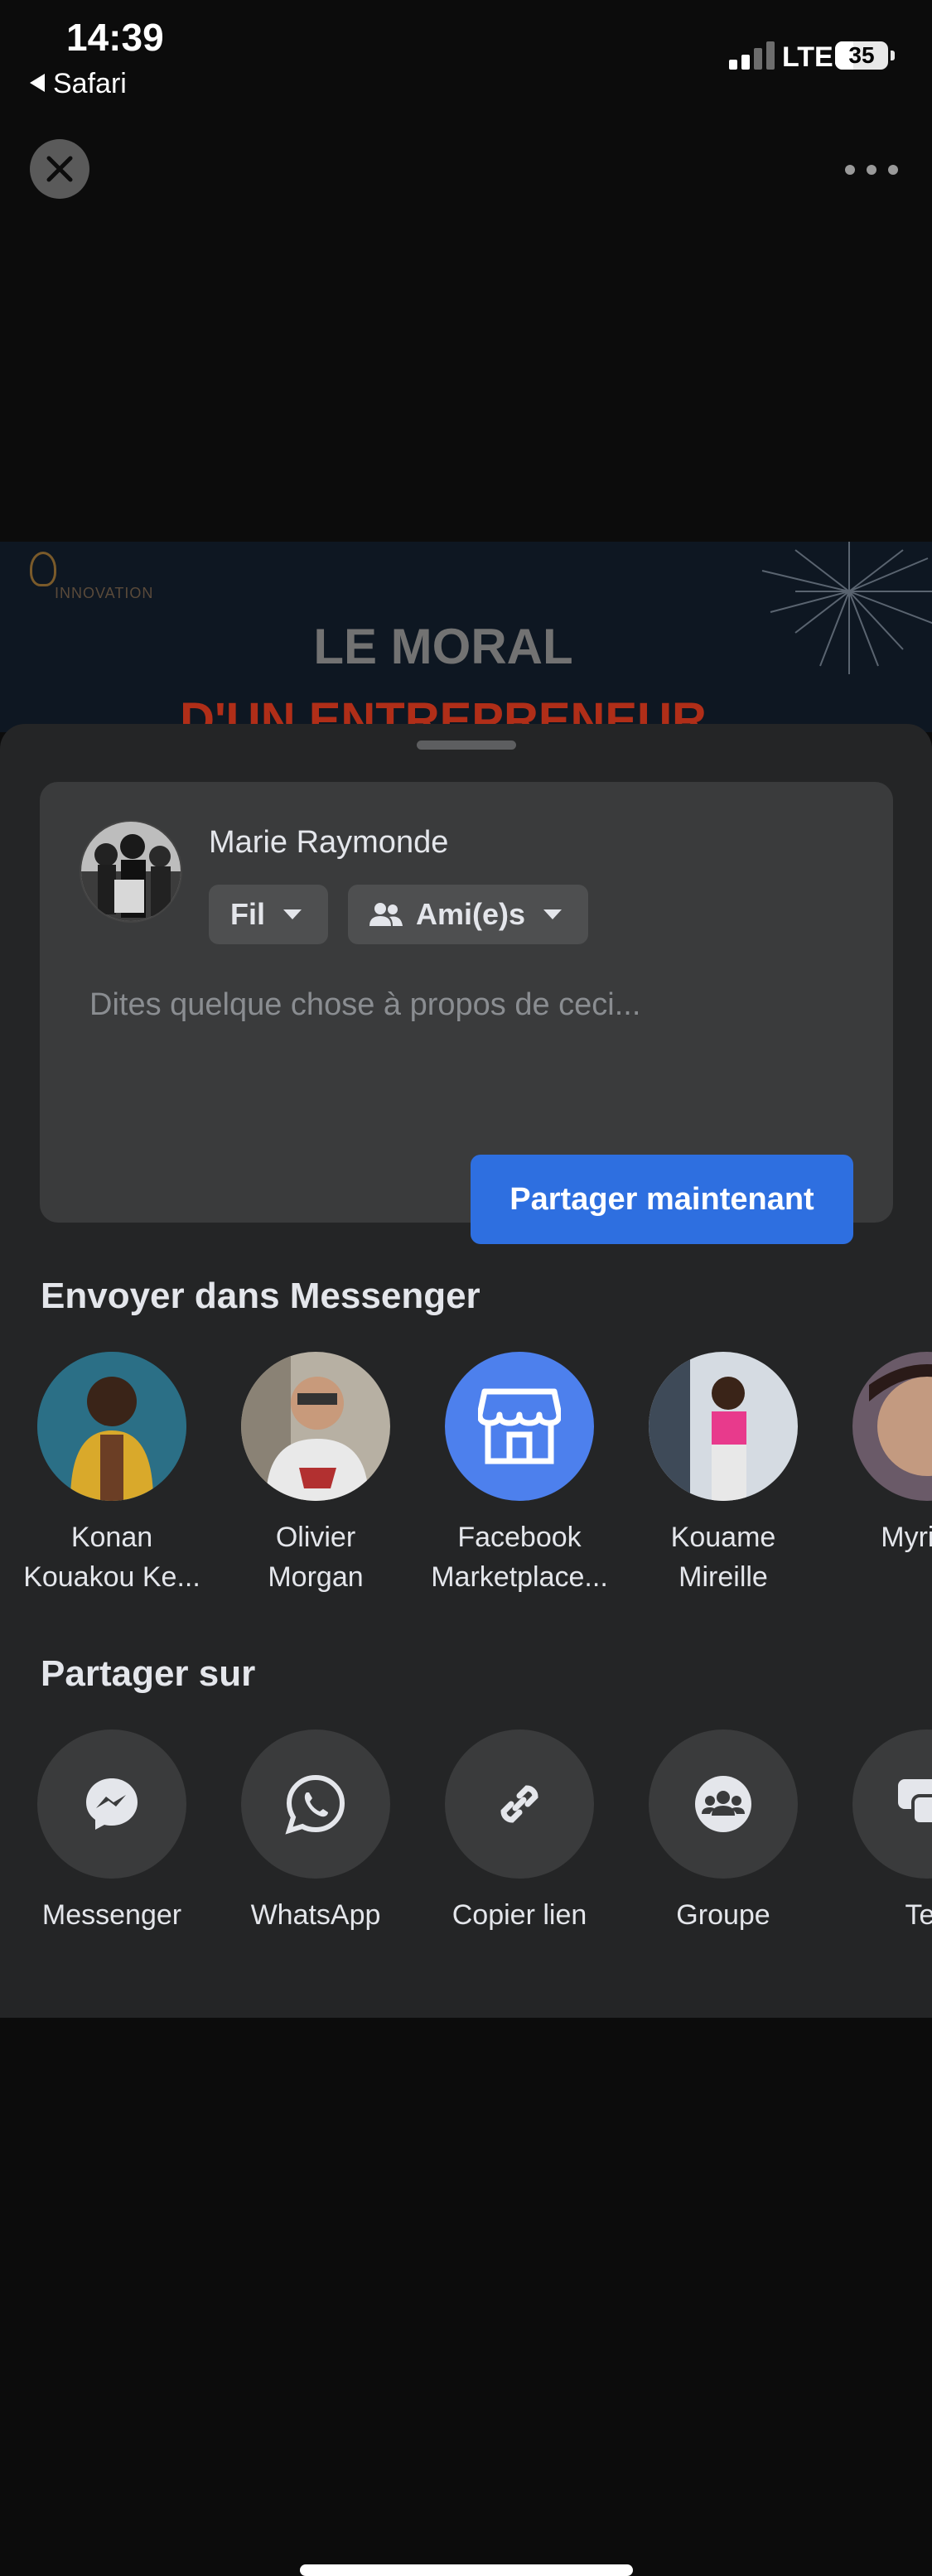 The width and height of the screenshot is (932, 2576). Describe the element at coordinates (112, 1804) in the screenshot. I see `messenger-icon` at that location.